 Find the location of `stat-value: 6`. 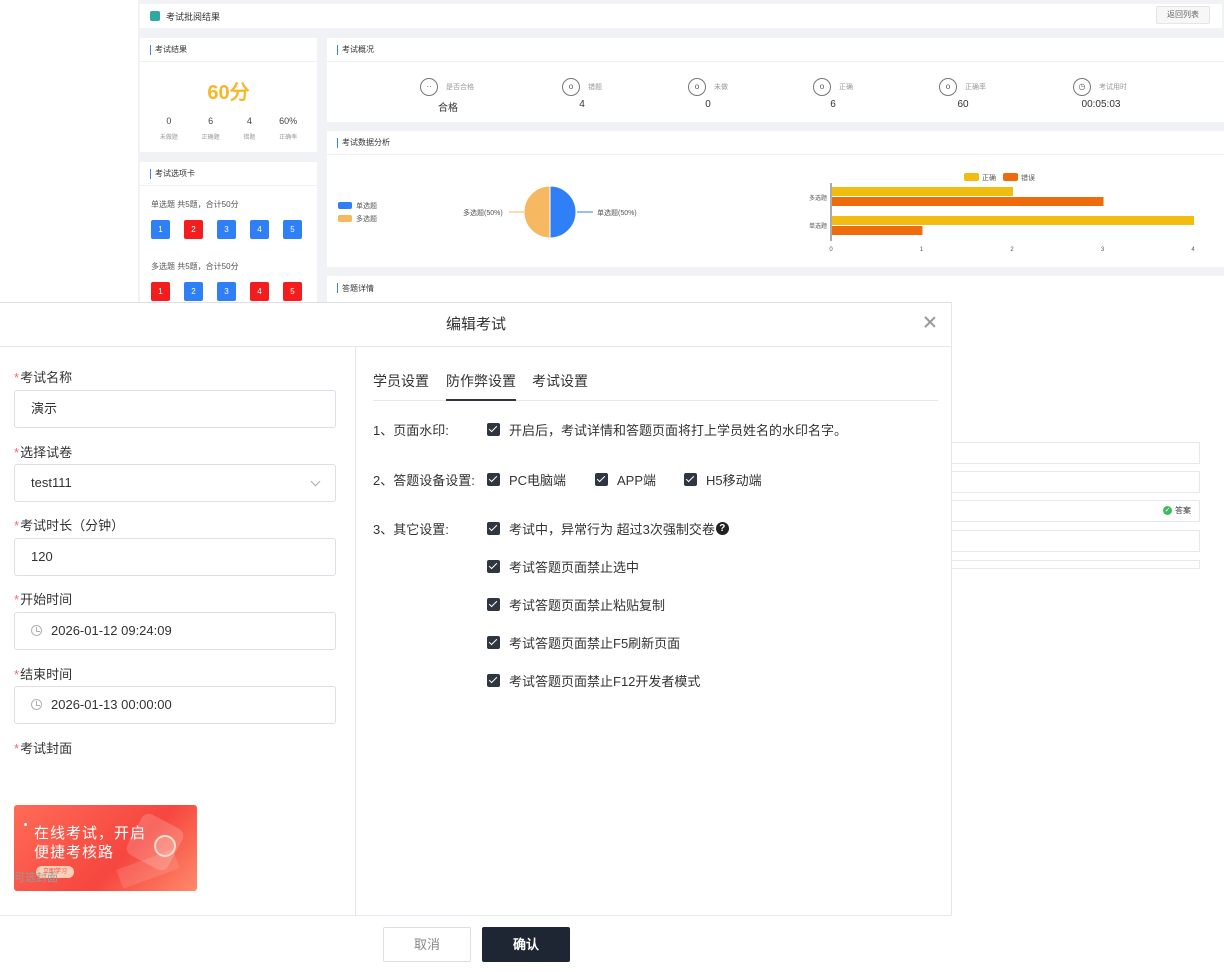

stat-value: 6 is located at coordinates (211, 121).